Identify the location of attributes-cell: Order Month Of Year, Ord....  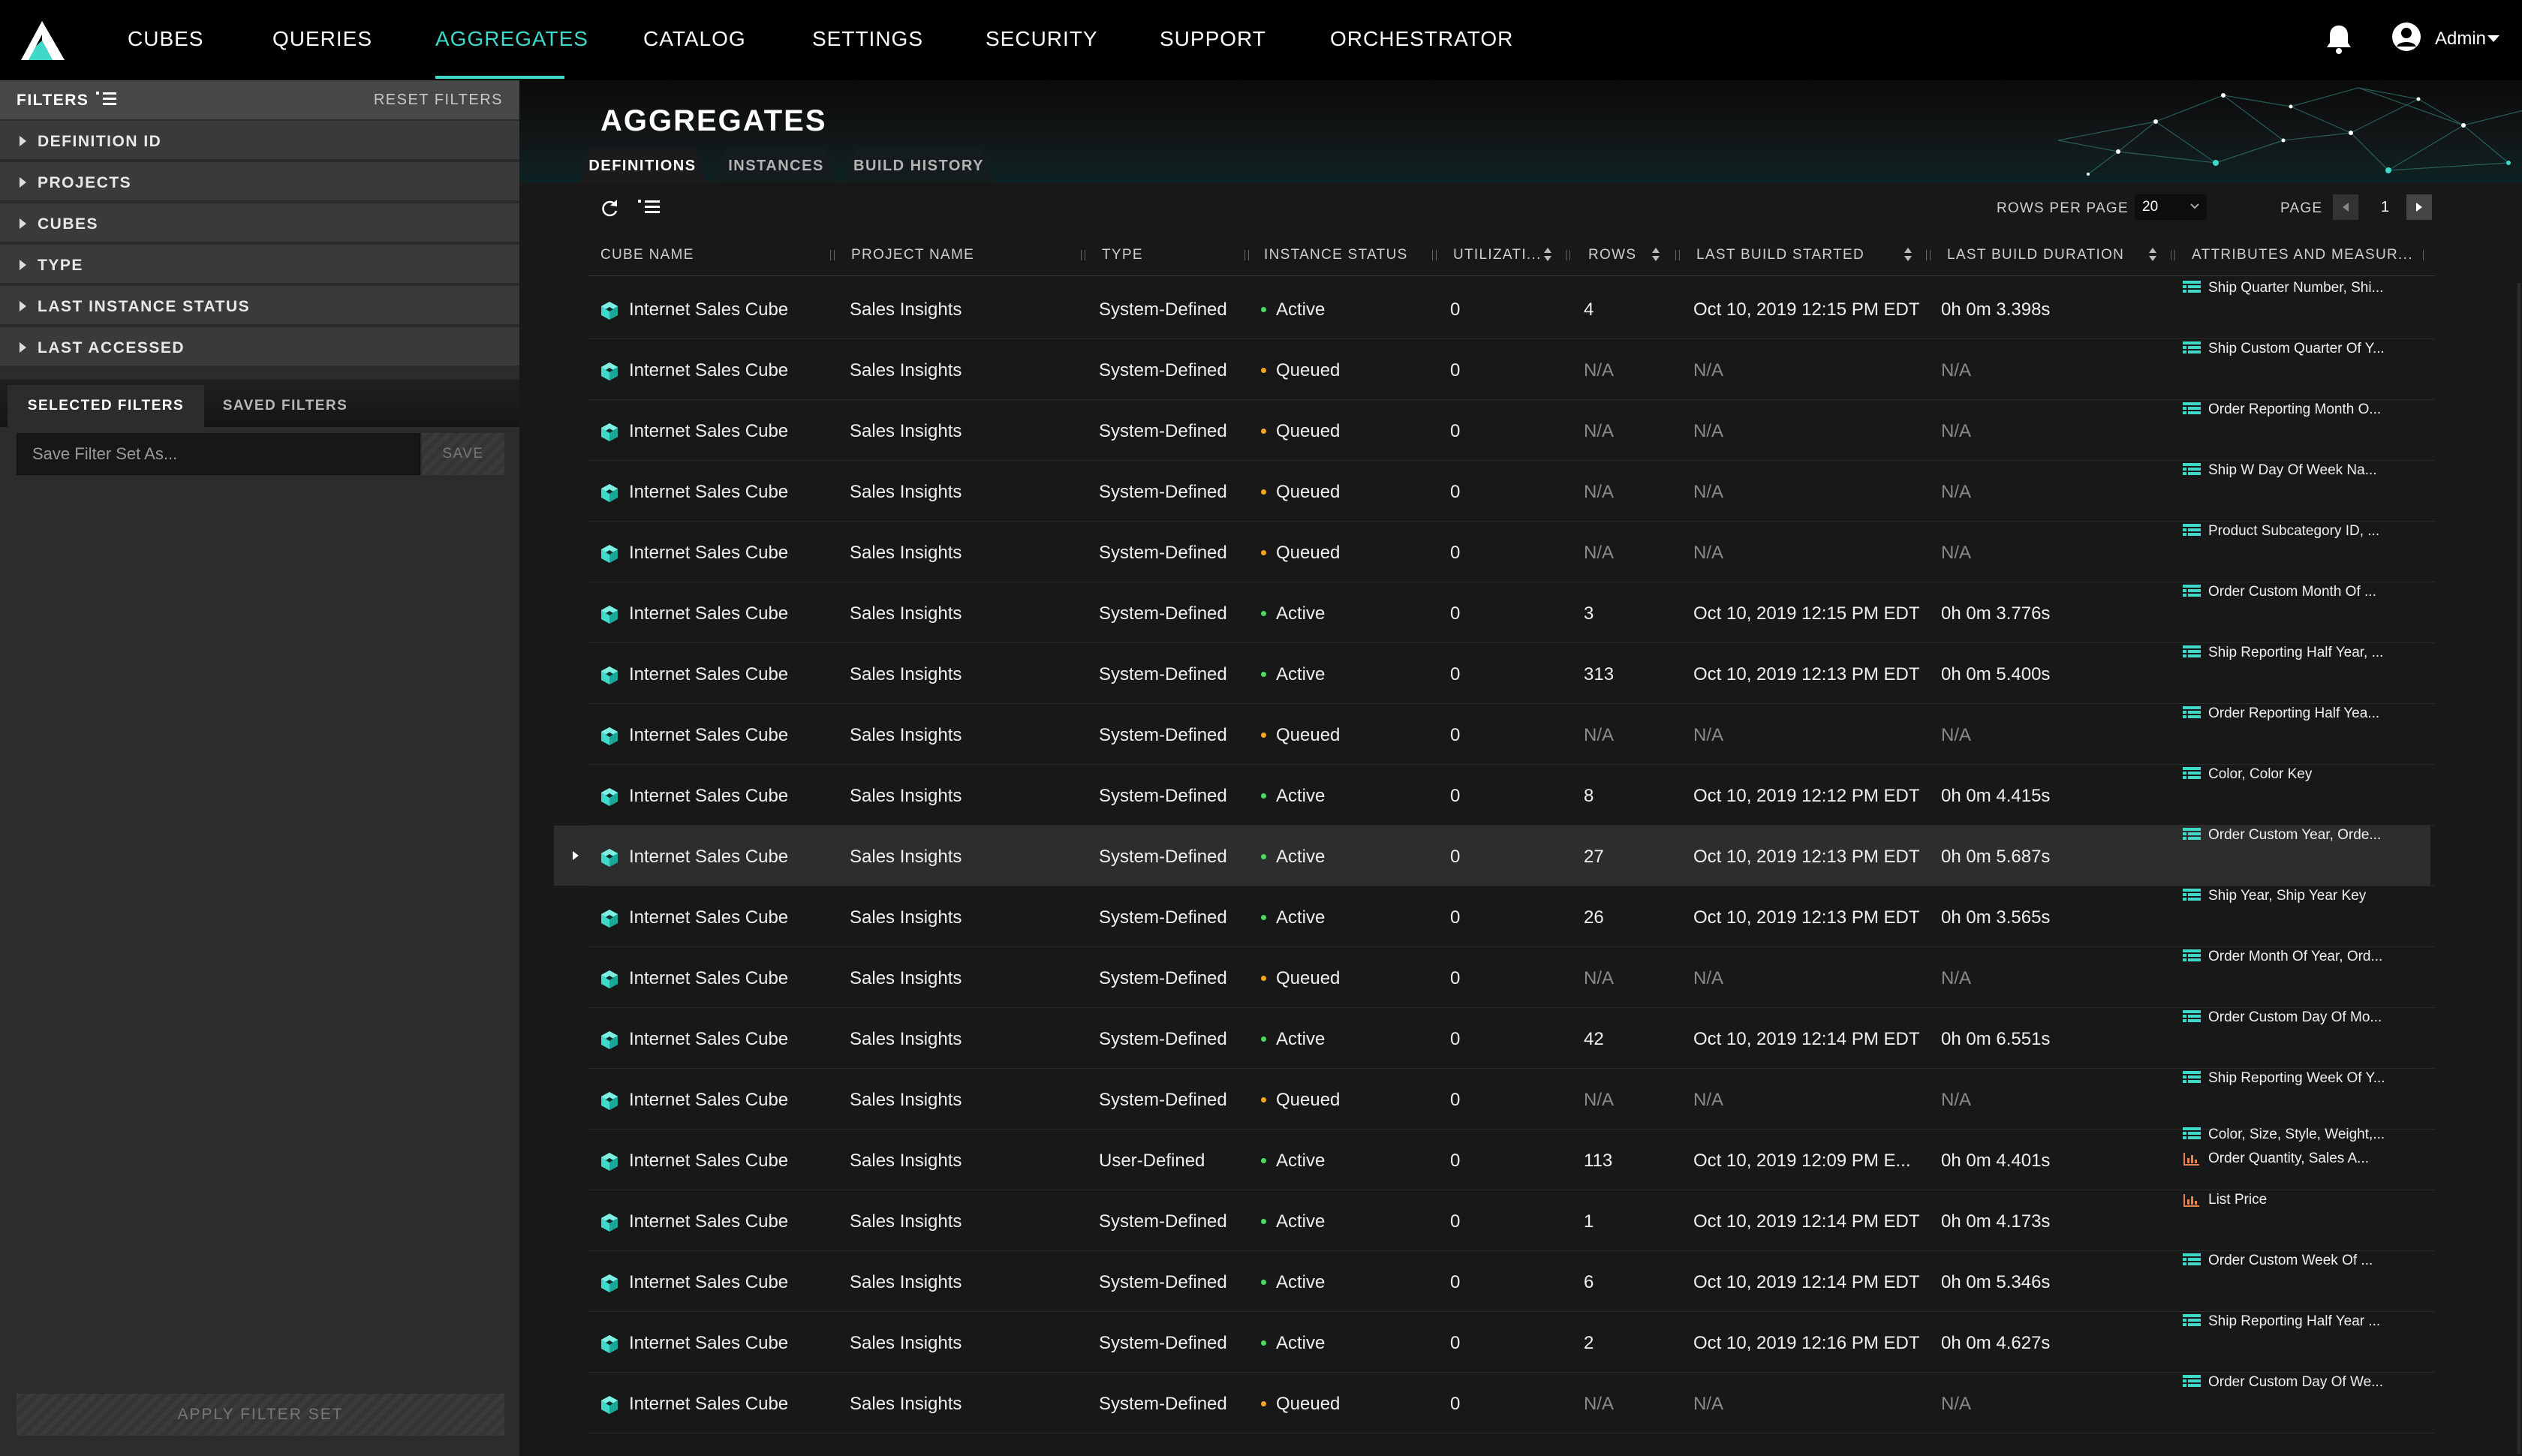
(2282, 957).